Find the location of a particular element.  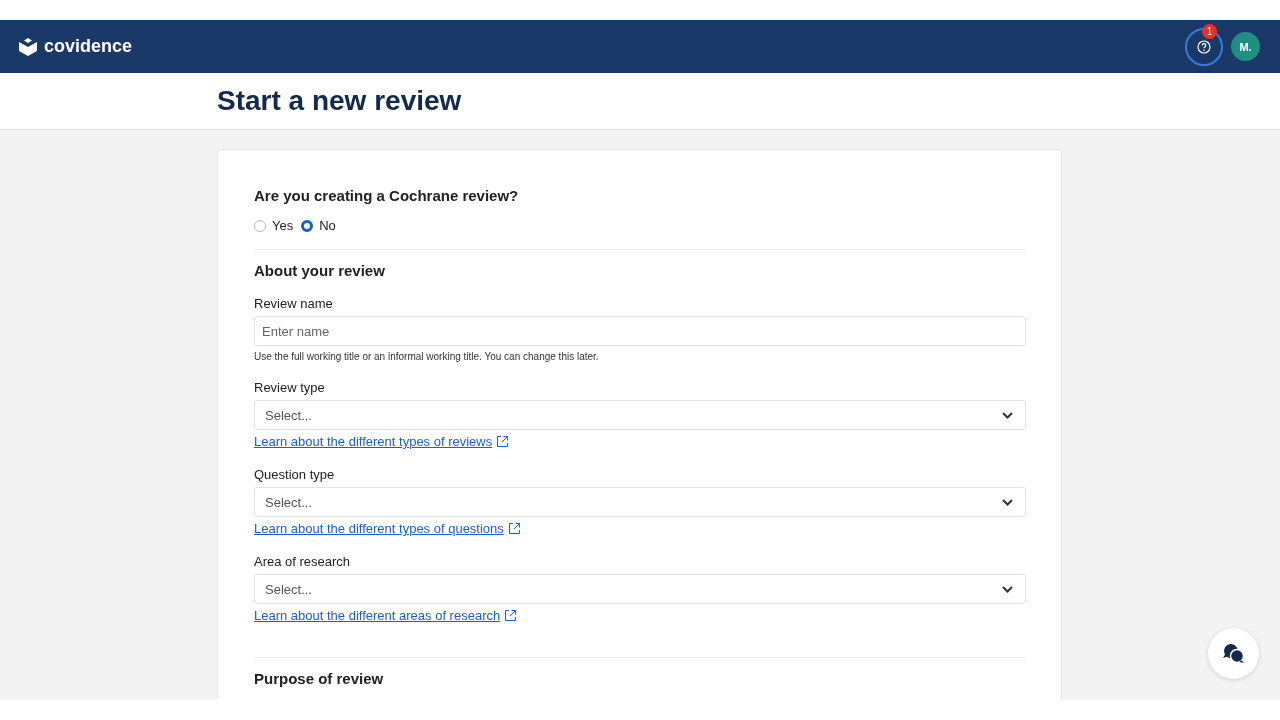

field-label: Review name is located at coordinates (294, 303).